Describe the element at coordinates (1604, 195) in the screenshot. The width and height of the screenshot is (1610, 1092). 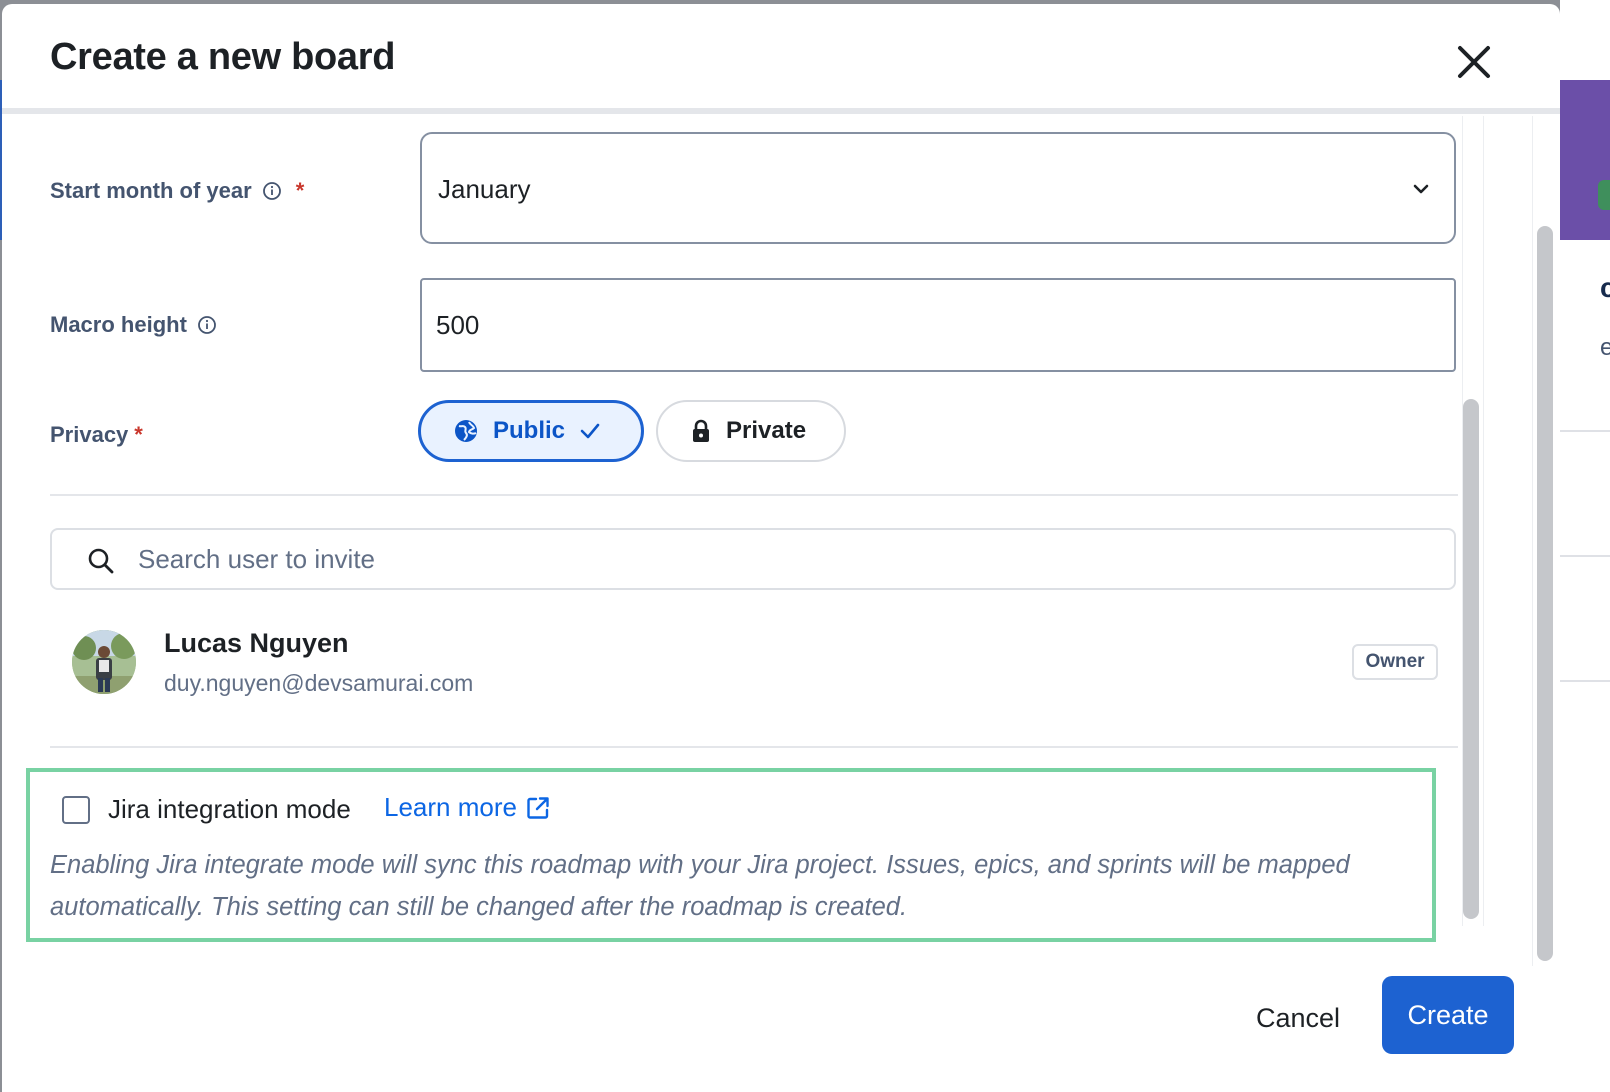
I see `background-fragment` at that location.